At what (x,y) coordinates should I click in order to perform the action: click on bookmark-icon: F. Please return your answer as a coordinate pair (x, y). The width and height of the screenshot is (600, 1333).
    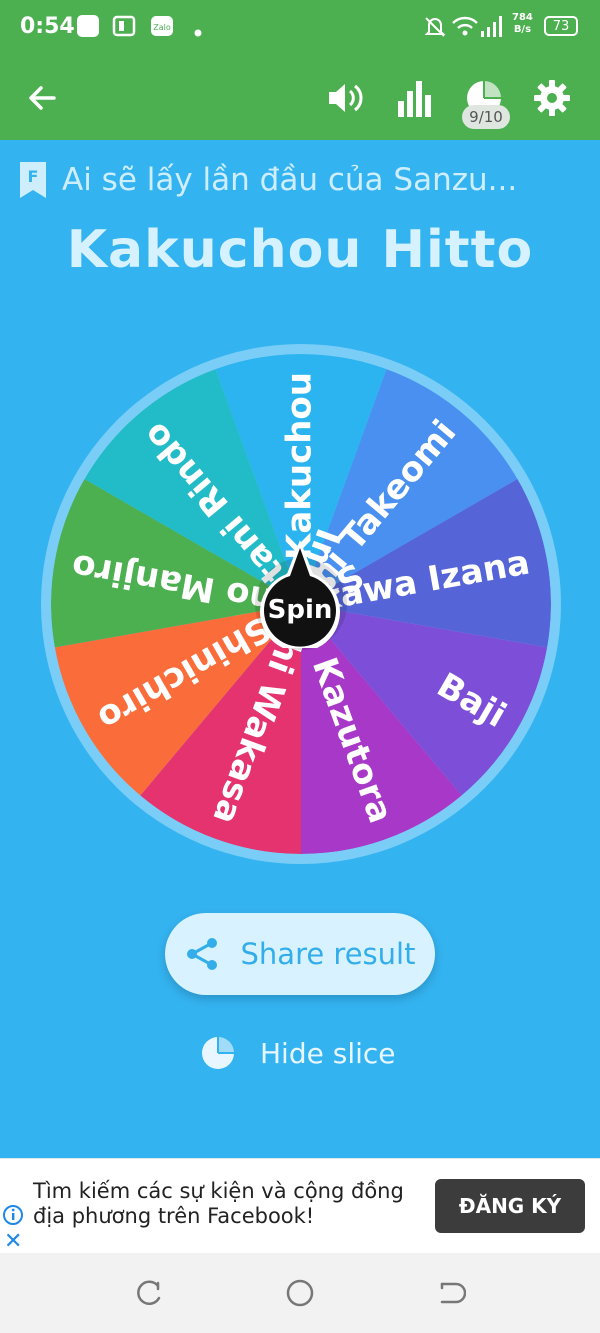
    Looking at the image, I should click on (33, 180).